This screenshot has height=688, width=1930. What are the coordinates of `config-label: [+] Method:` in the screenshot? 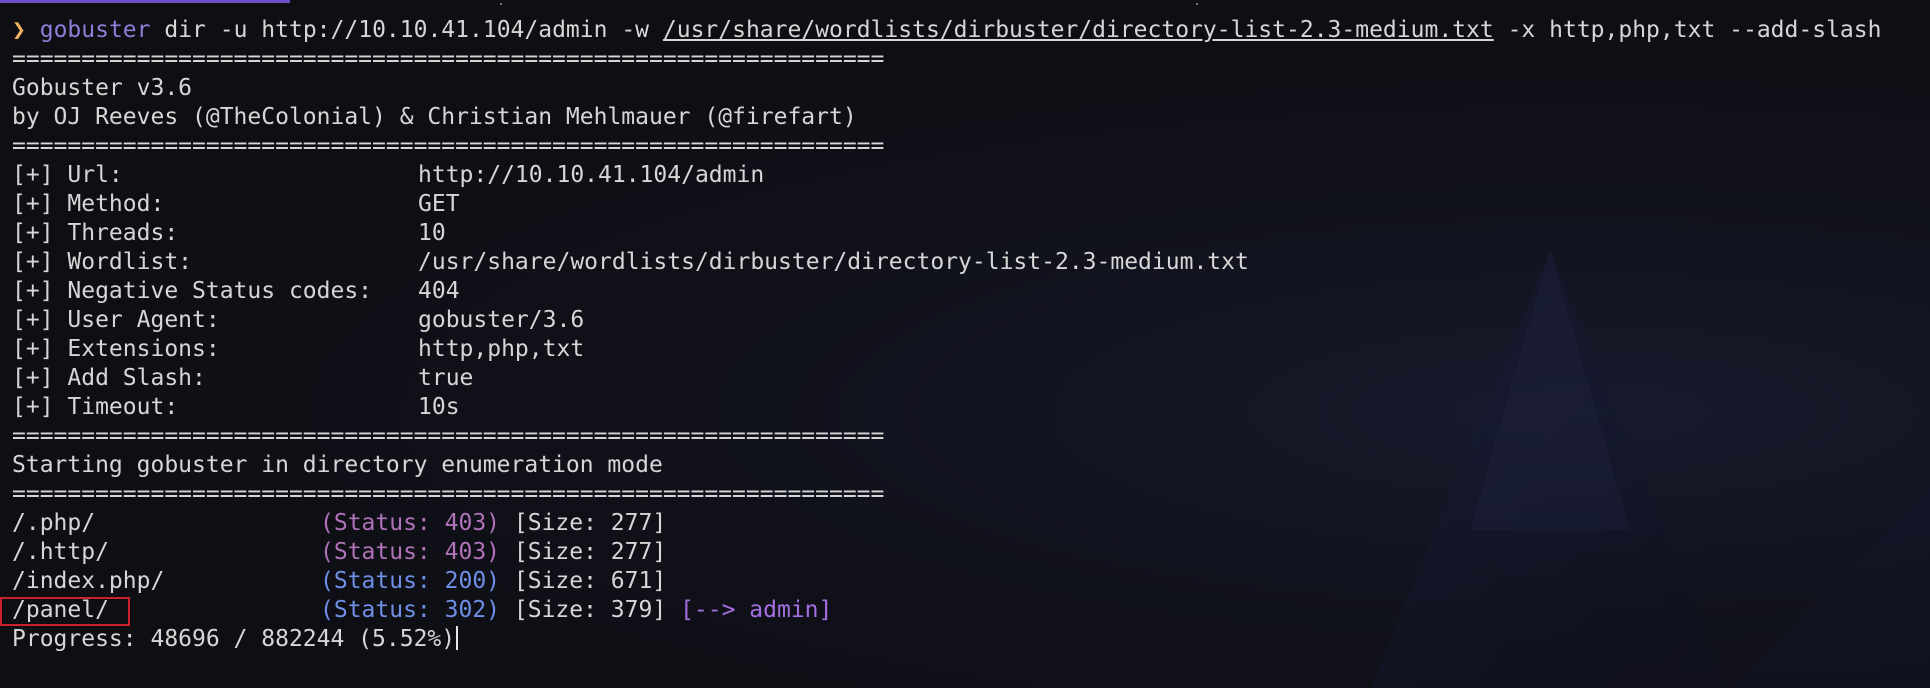 It's located at (88, 204).